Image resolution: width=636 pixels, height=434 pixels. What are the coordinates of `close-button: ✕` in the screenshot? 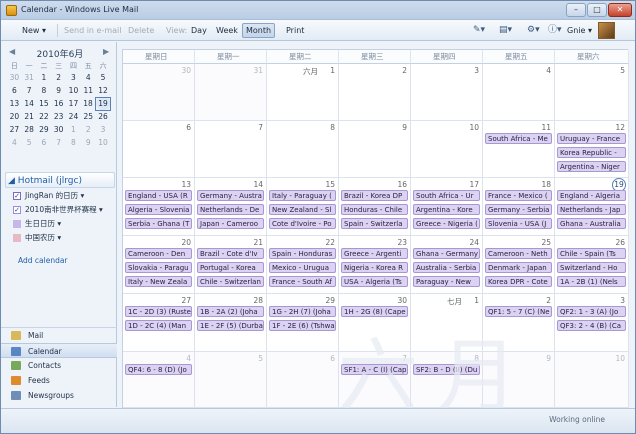 It's located at (620, 10).